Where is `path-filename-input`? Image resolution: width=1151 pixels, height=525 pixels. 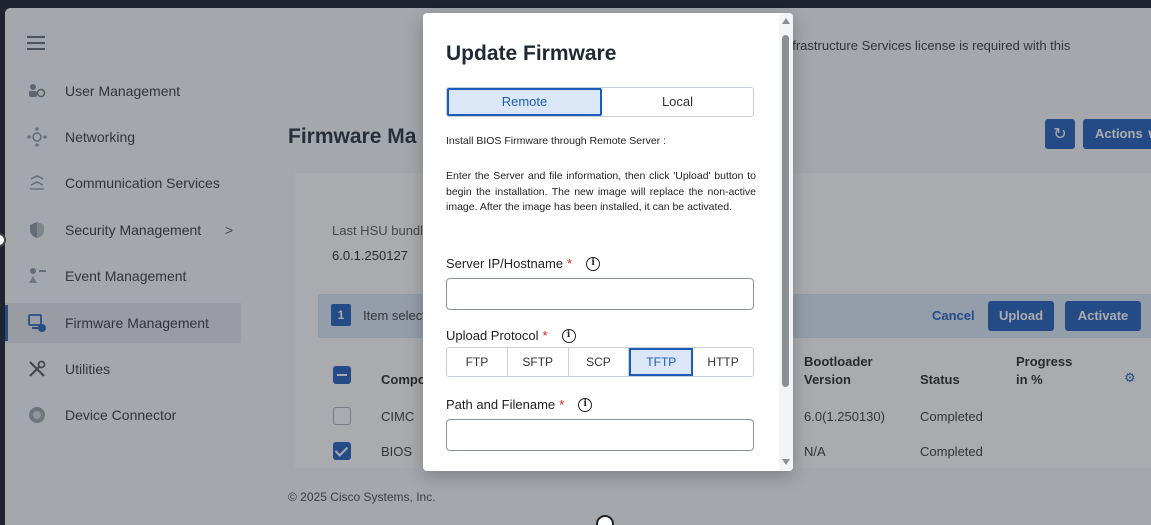
path-filename-input is located at coordinates (600, 435).